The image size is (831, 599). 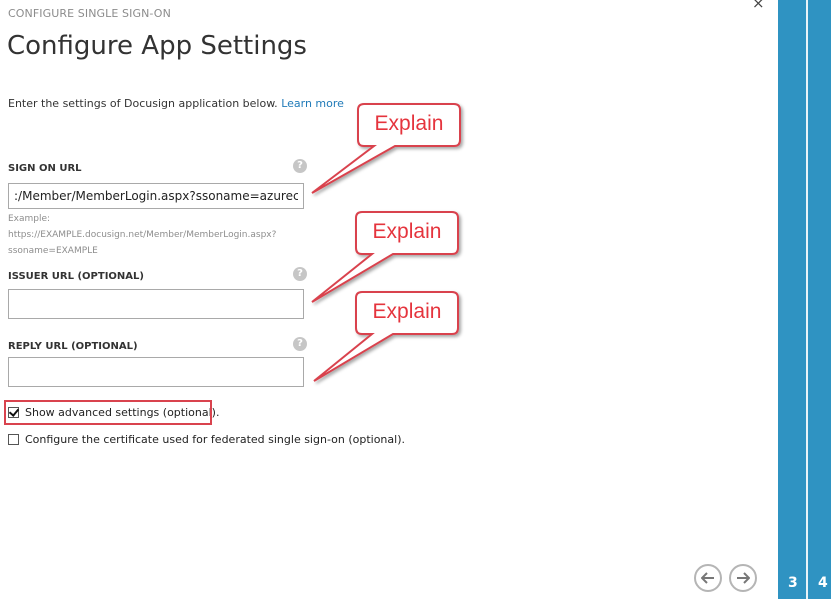 I want to click on step-3: 3, so click(x=793, y=583).